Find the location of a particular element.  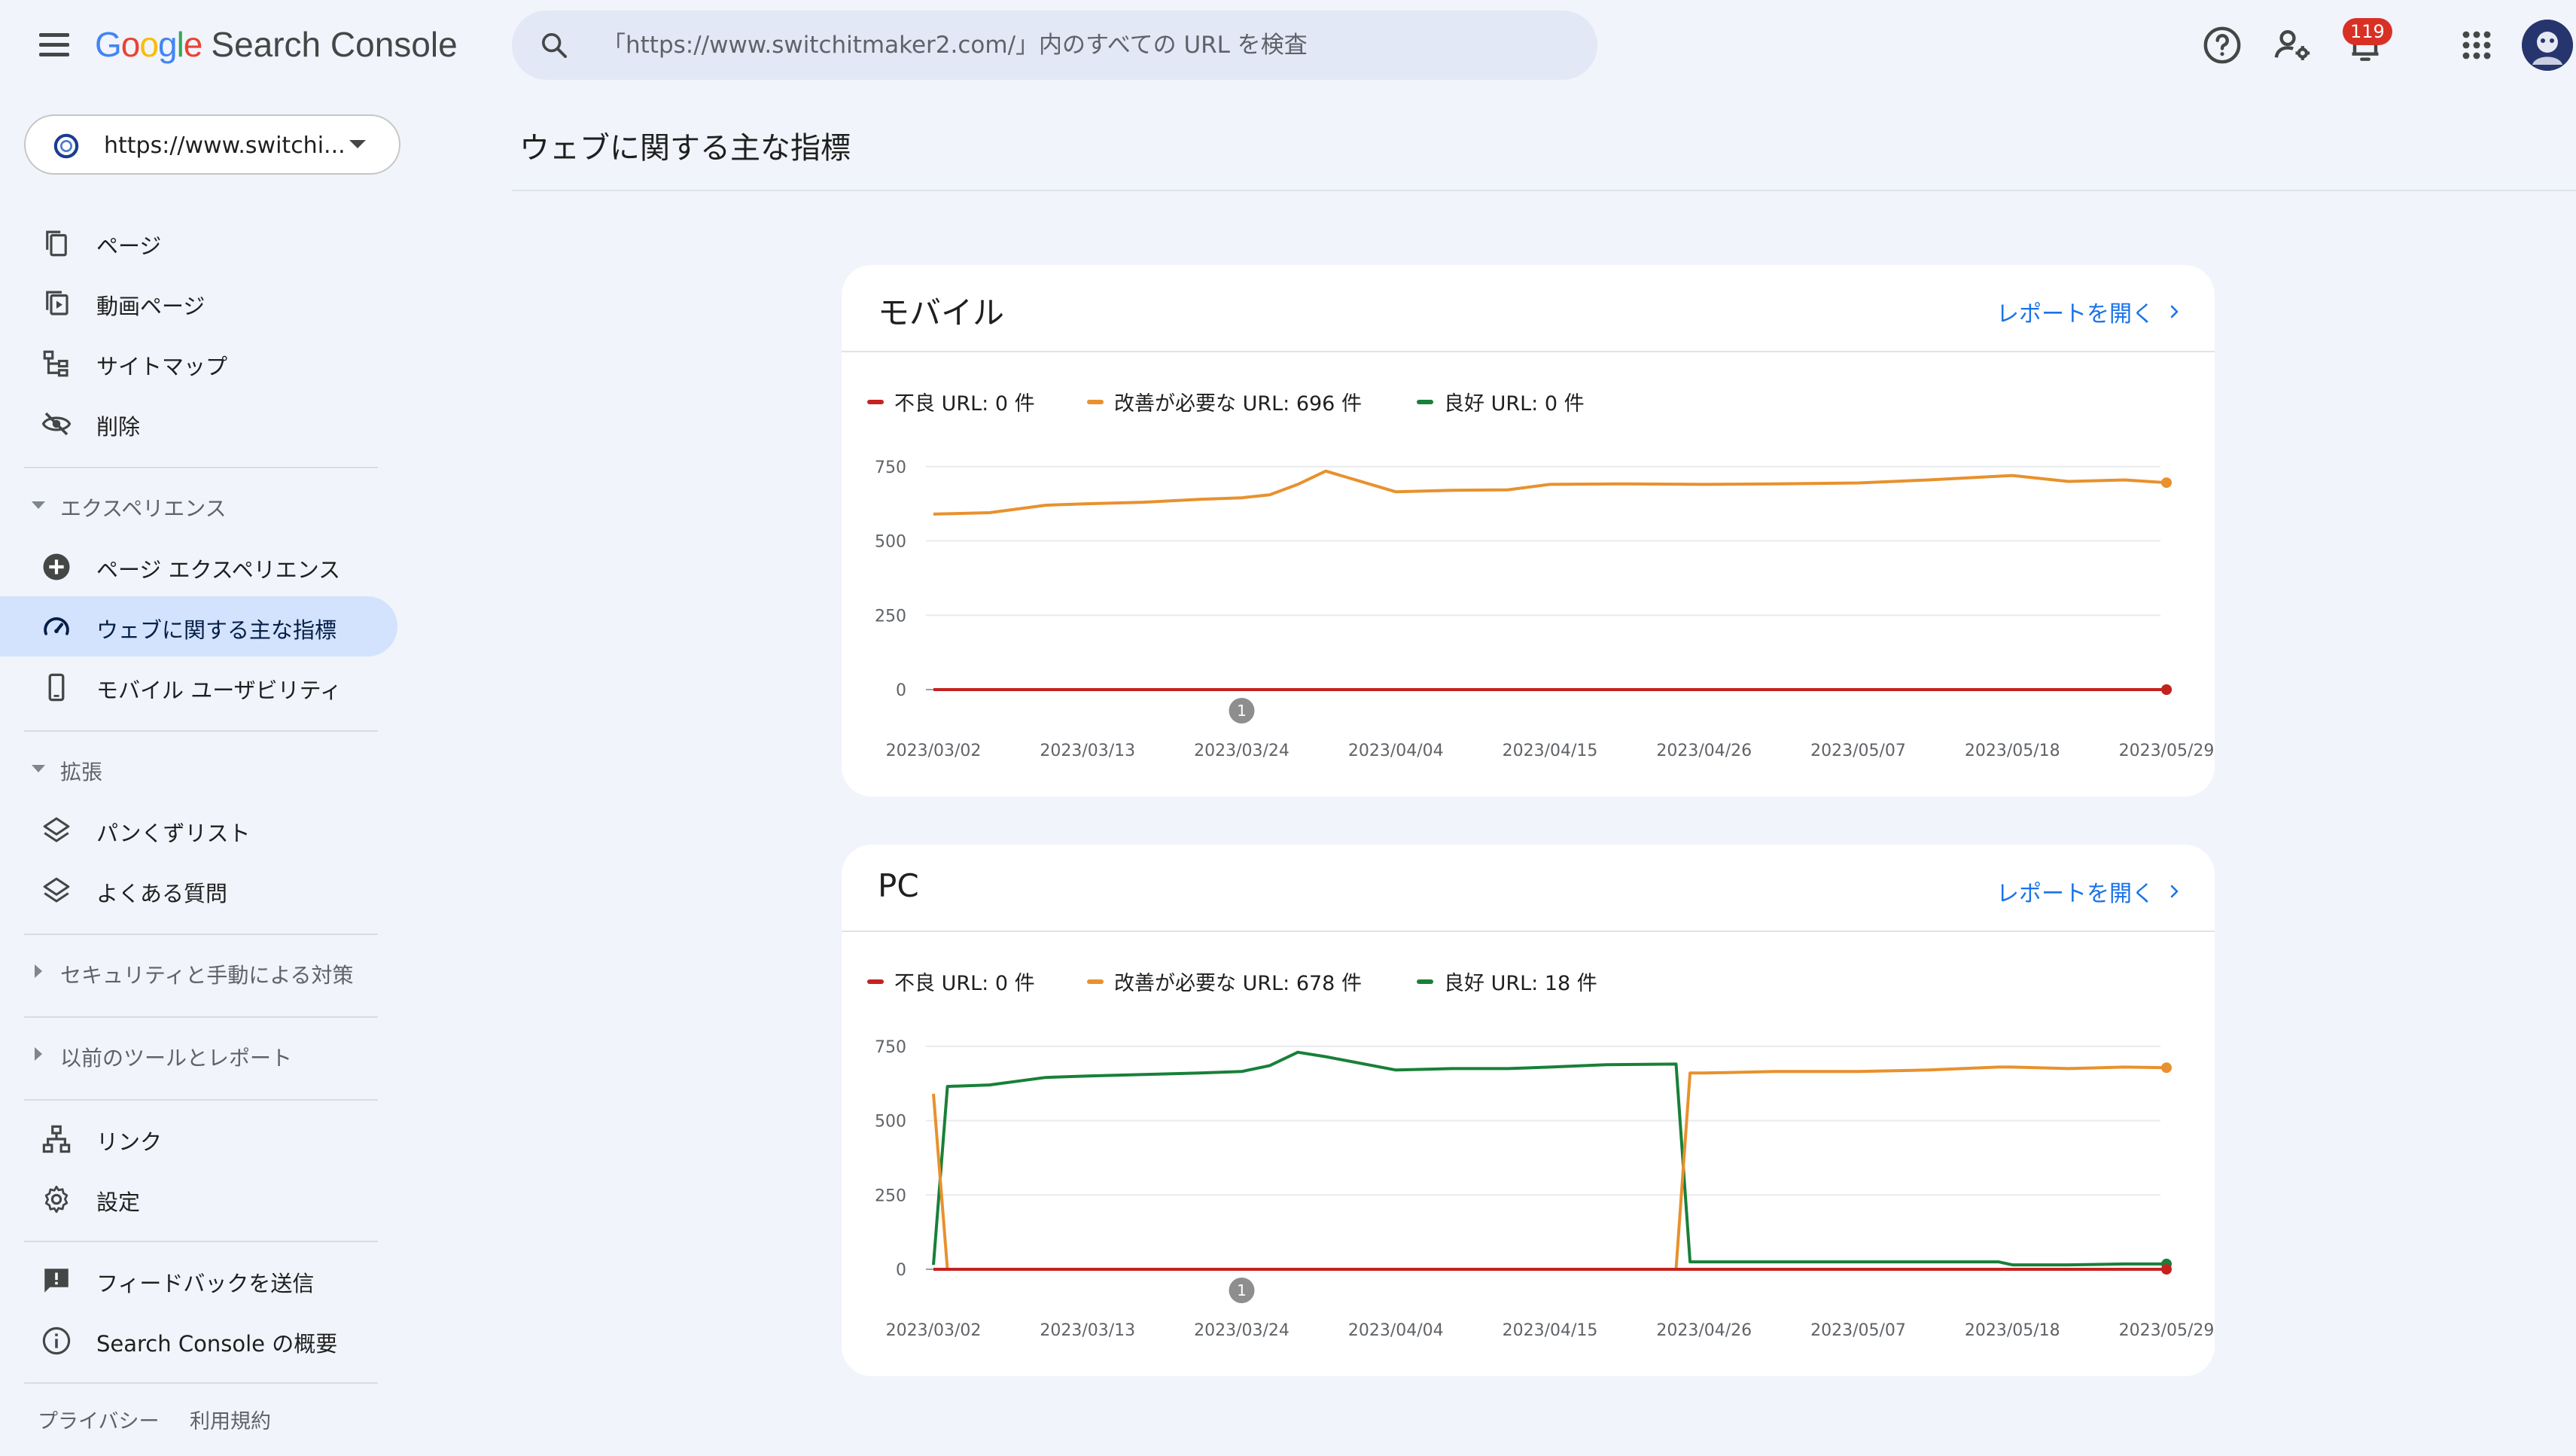

sidebar-item-label: Search Console の概要 is located at coordinates (217, 1344).